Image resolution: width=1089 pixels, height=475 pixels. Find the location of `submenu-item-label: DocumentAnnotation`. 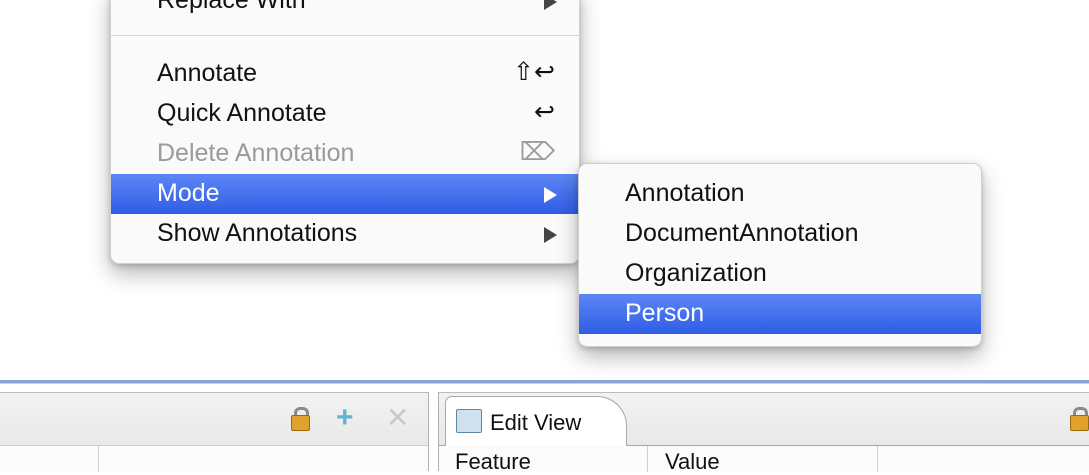

submenu-item-label: DocumentAnnotation is located at coordinates (742, 233).